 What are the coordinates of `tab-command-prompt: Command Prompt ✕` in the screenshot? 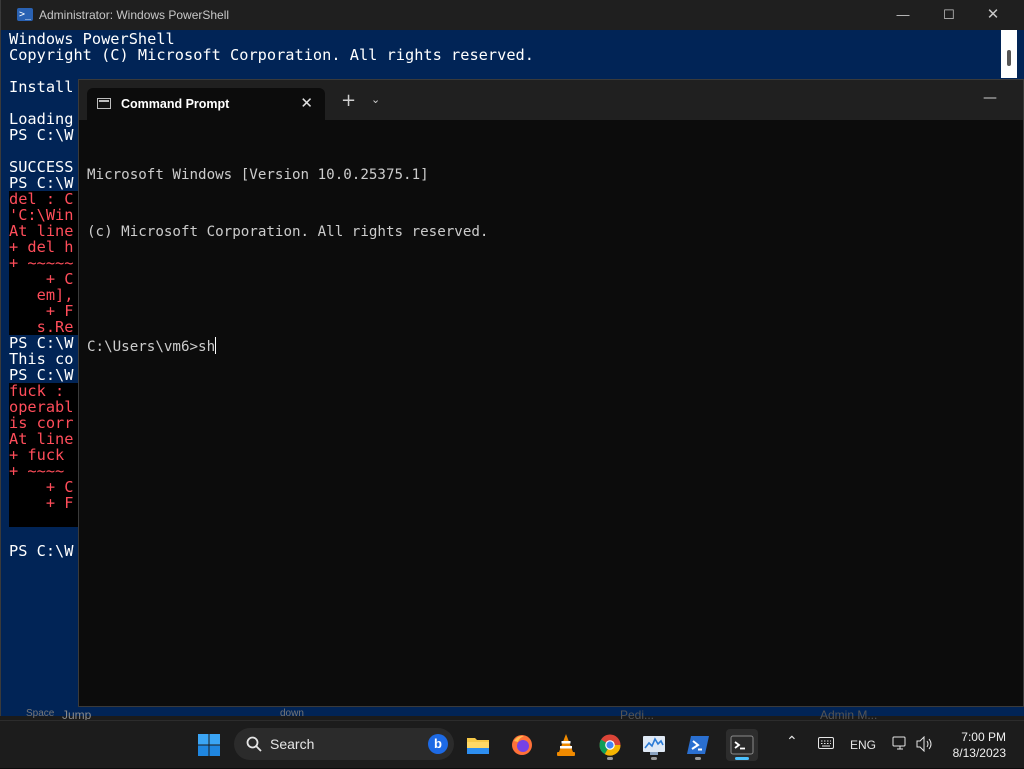 It's located at (206, 104).